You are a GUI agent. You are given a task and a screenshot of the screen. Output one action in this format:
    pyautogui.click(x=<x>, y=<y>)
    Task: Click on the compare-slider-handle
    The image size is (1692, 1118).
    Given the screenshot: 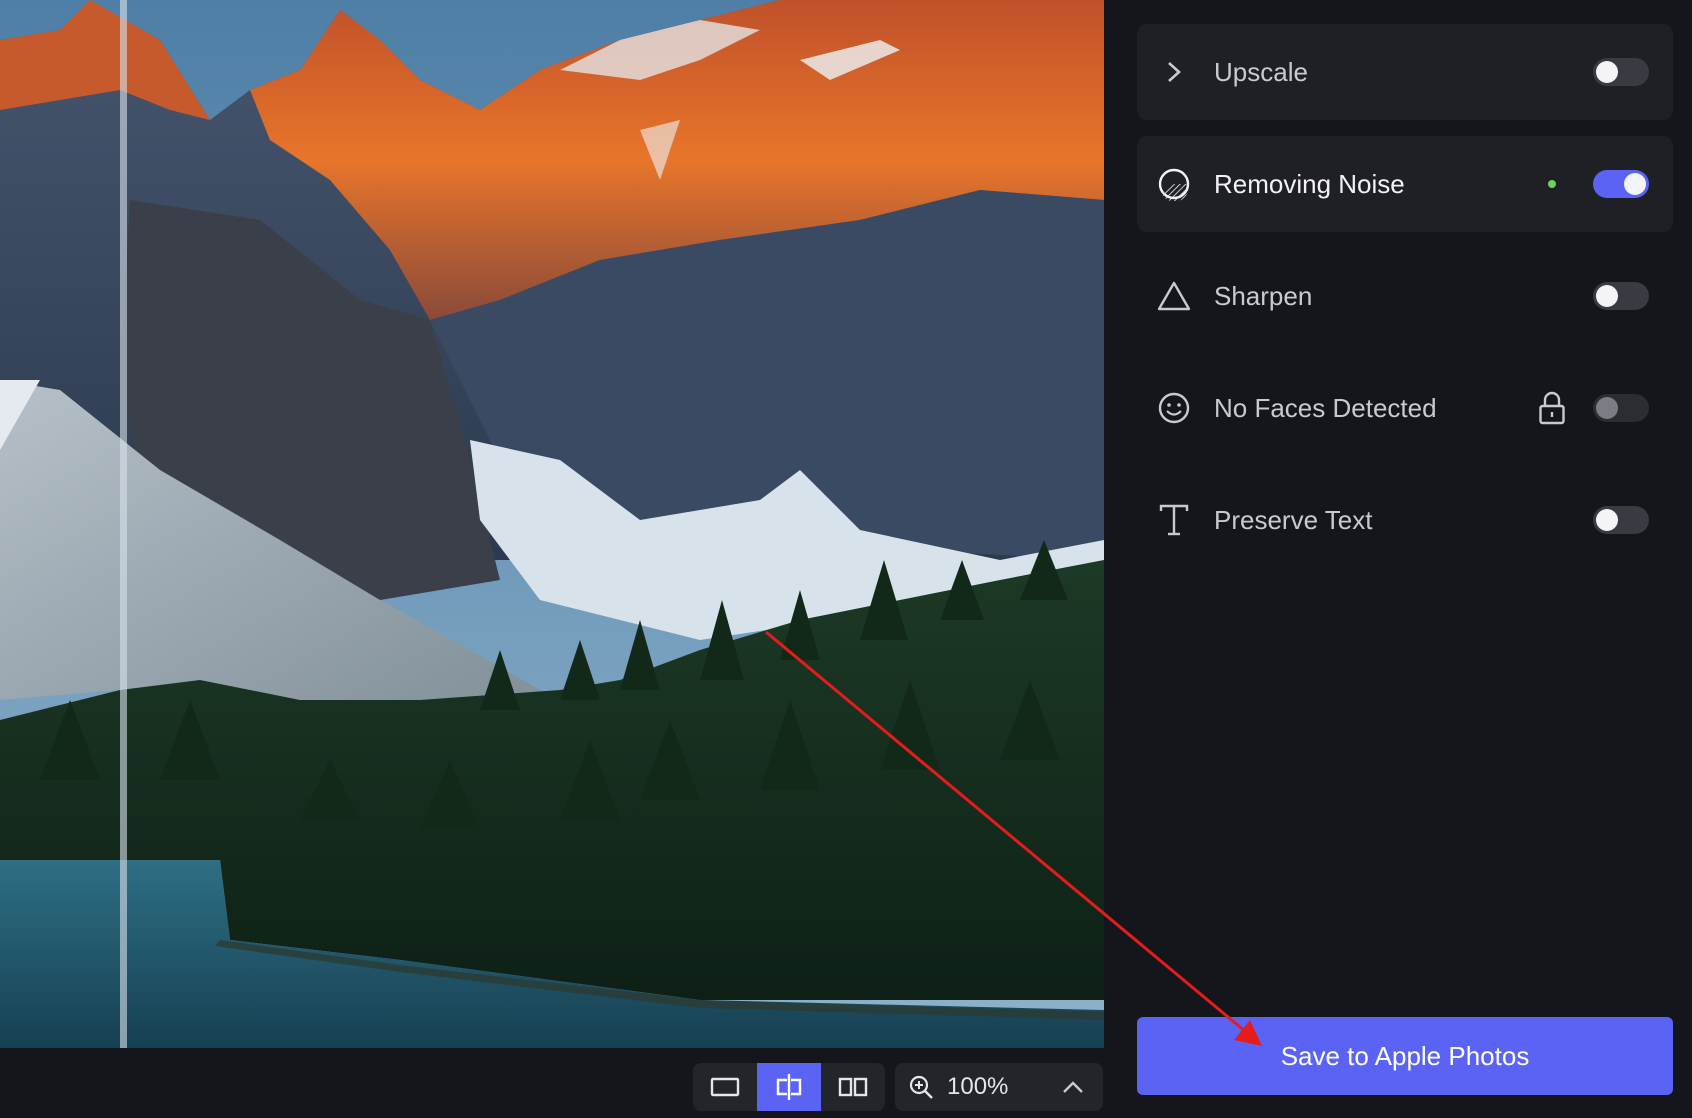 What is the action you would take?
    pyautogui.click(x=123, y=524)
    